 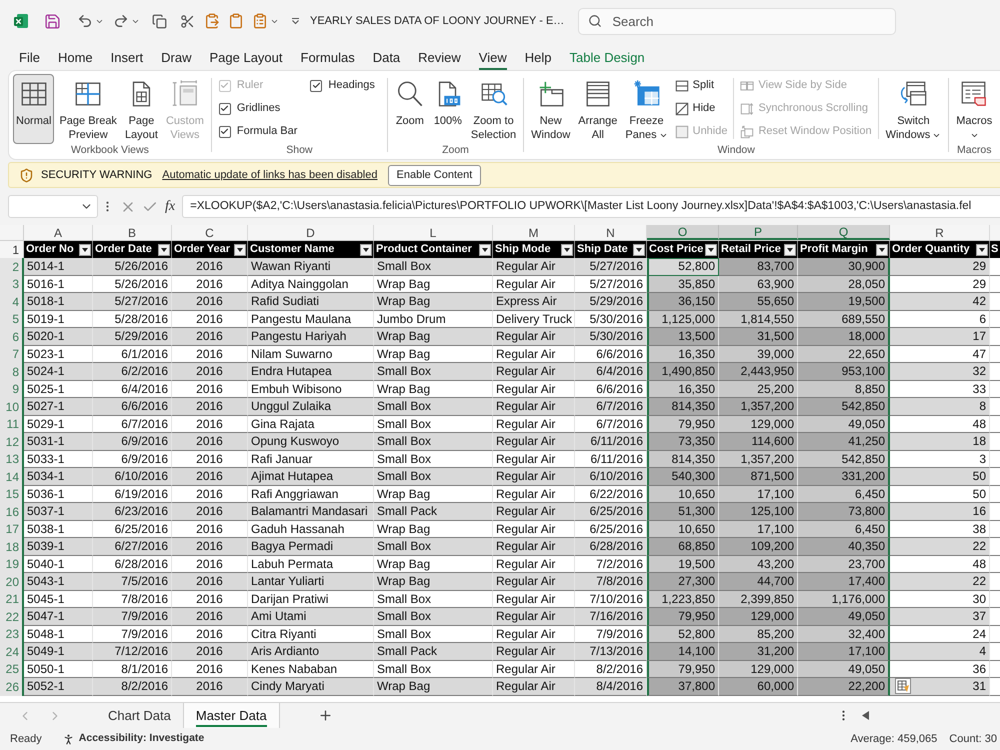 What do you see at coordinates (52, 21) in the screenshot?
I see `save-icon` at bounding box center [52, 21].